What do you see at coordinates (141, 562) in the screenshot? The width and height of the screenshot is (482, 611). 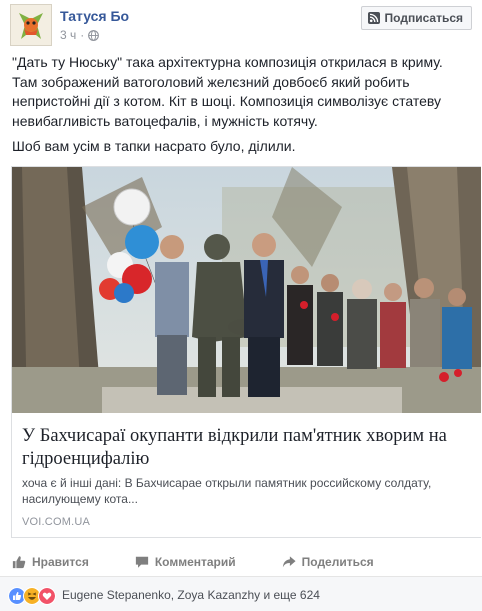 I see `comment-icon` at bounding box center [141, 562].